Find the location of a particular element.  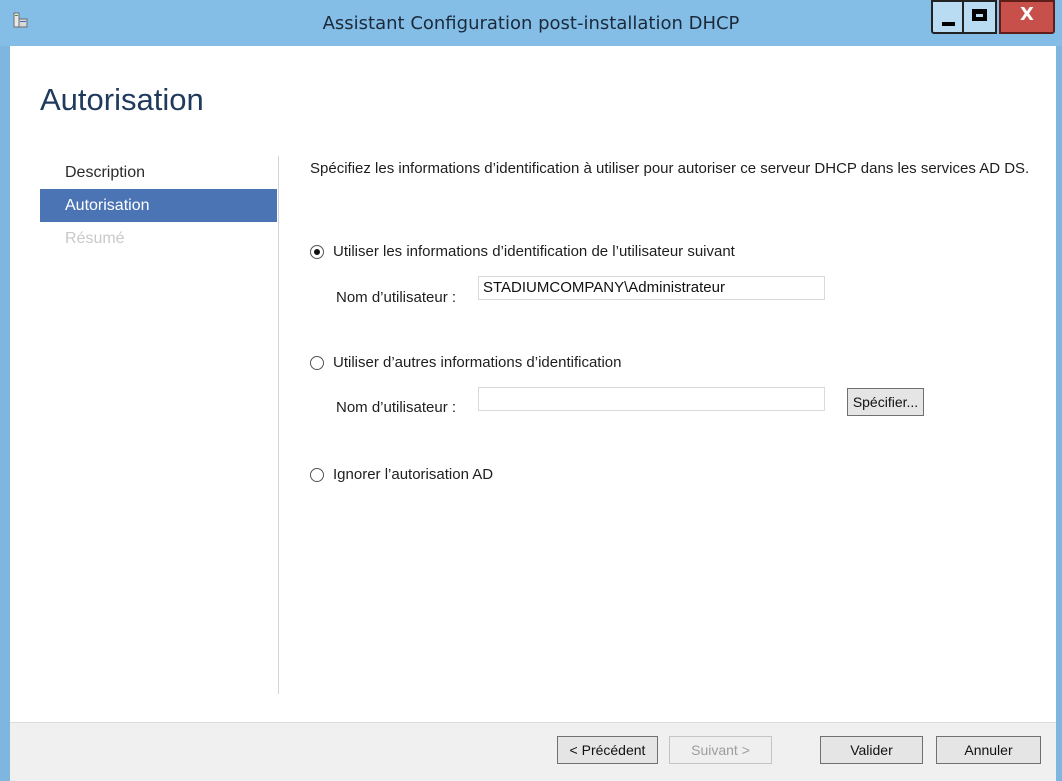

wizard-nav: Description Autorisation Résumé is located at coordinates (158, 205).